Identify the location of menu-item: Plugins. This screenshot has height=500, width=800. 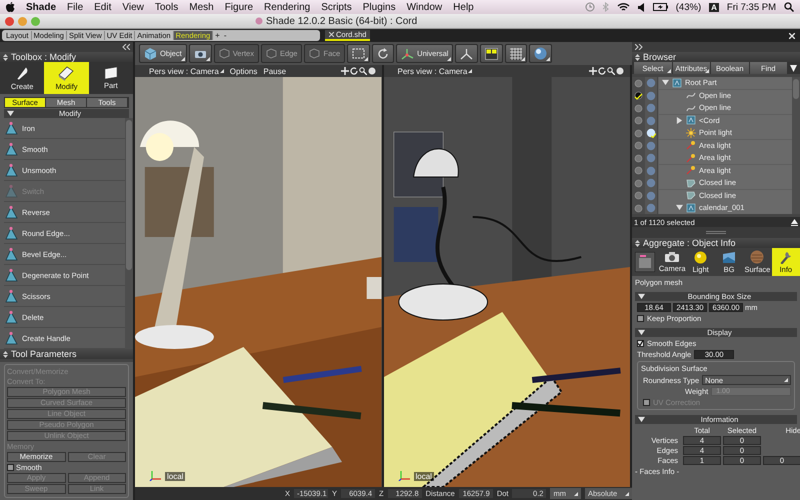
(379, 7).